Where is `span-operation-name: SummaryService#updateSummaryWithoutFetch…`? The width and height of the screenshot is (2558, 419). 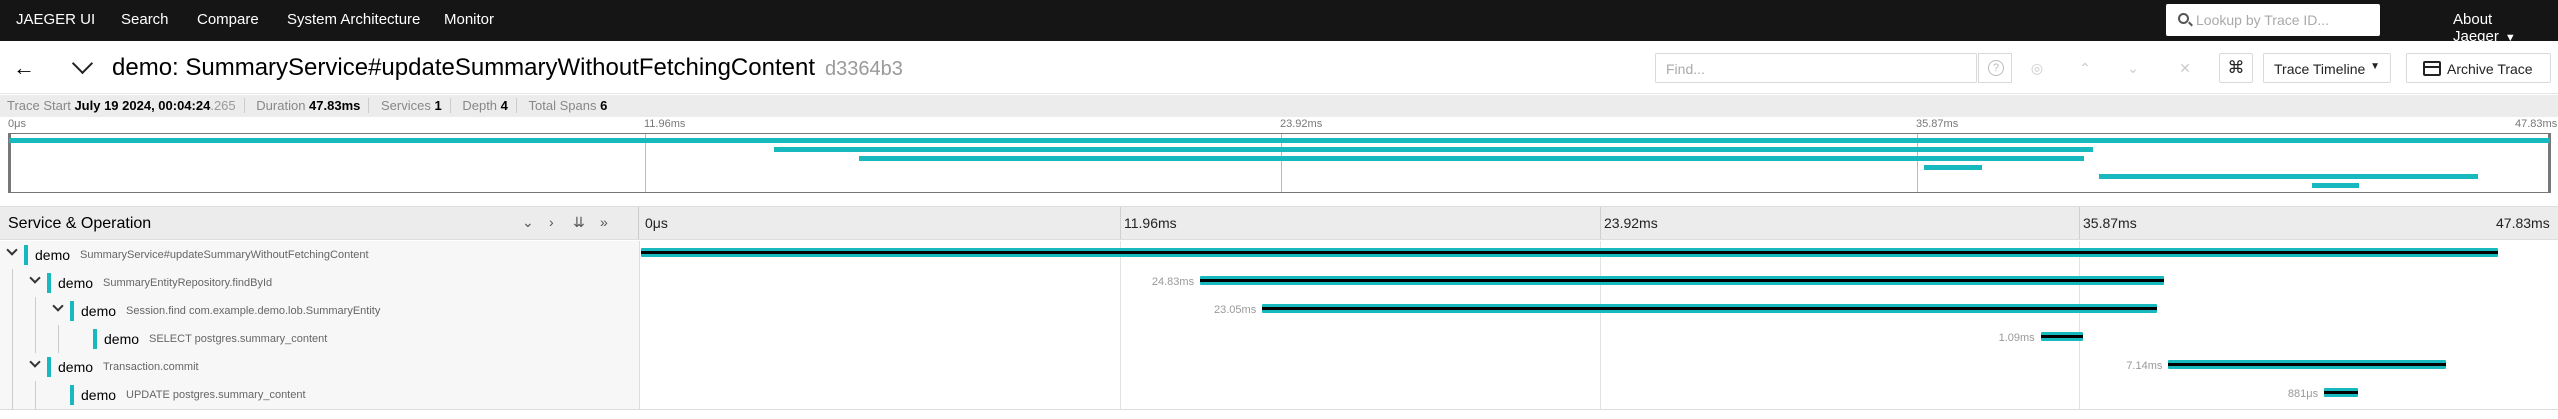
span-operation-name: SummaryService#updateSummaryWithoutFetch… is located at coordinates (224, 255).